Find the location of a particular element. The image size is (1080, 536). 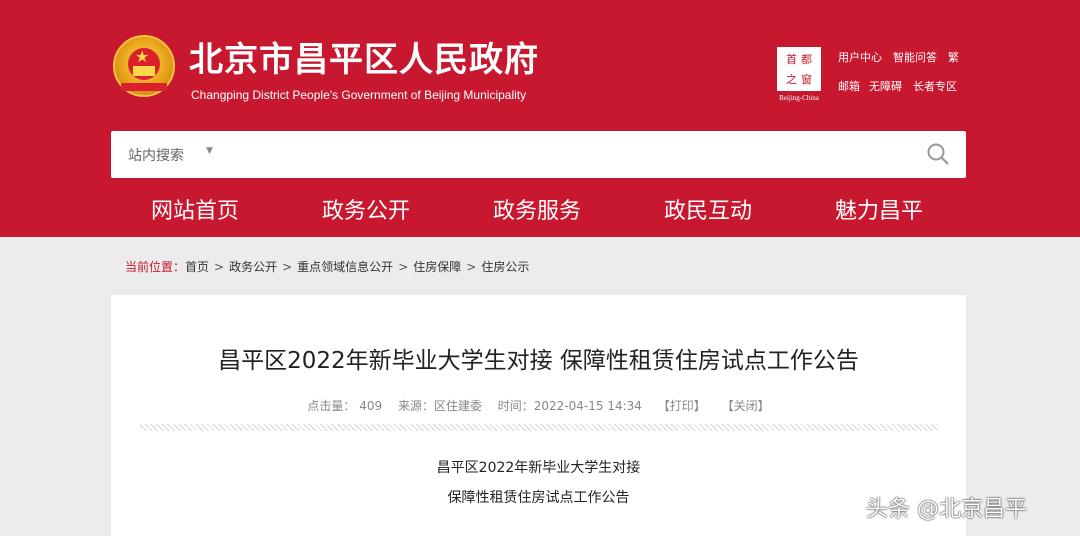

nav-gov-affairs-public: 政务公开 is located at coordinates (366, 209).